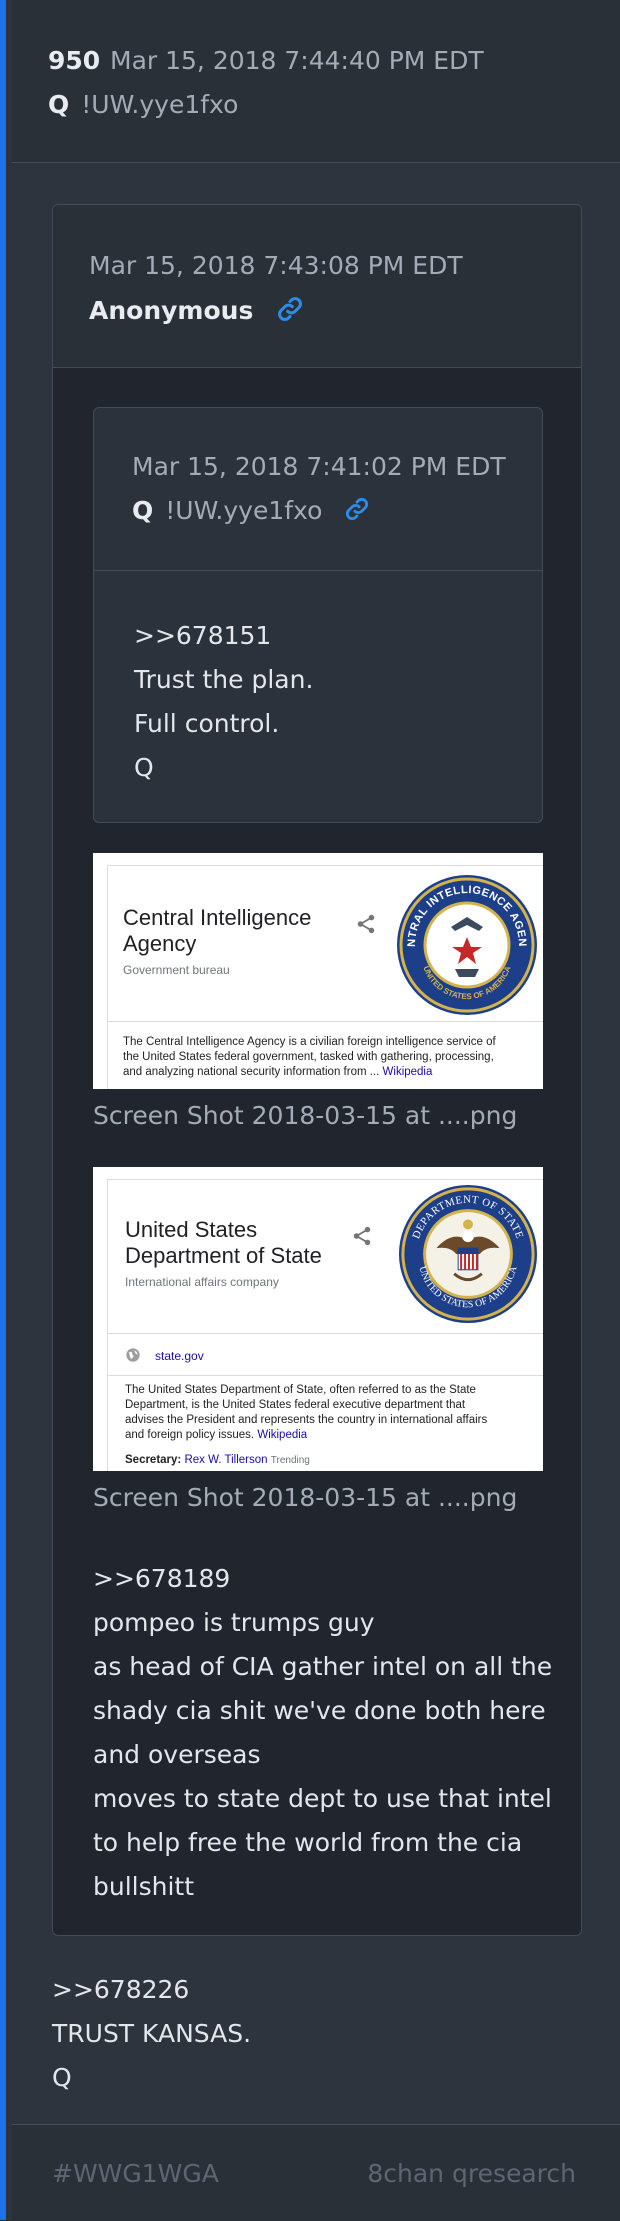 This screenshot has width=620, height=2221. I want to click on post-timestamp: Mar 15, 2018 7:44:40 PM EDT, so click(297, 60).